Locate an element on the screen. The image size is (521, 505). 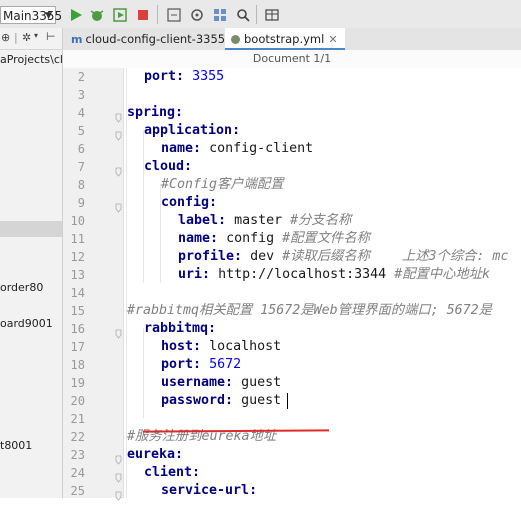
line-number: 21 is located at coordinates (77, 419).